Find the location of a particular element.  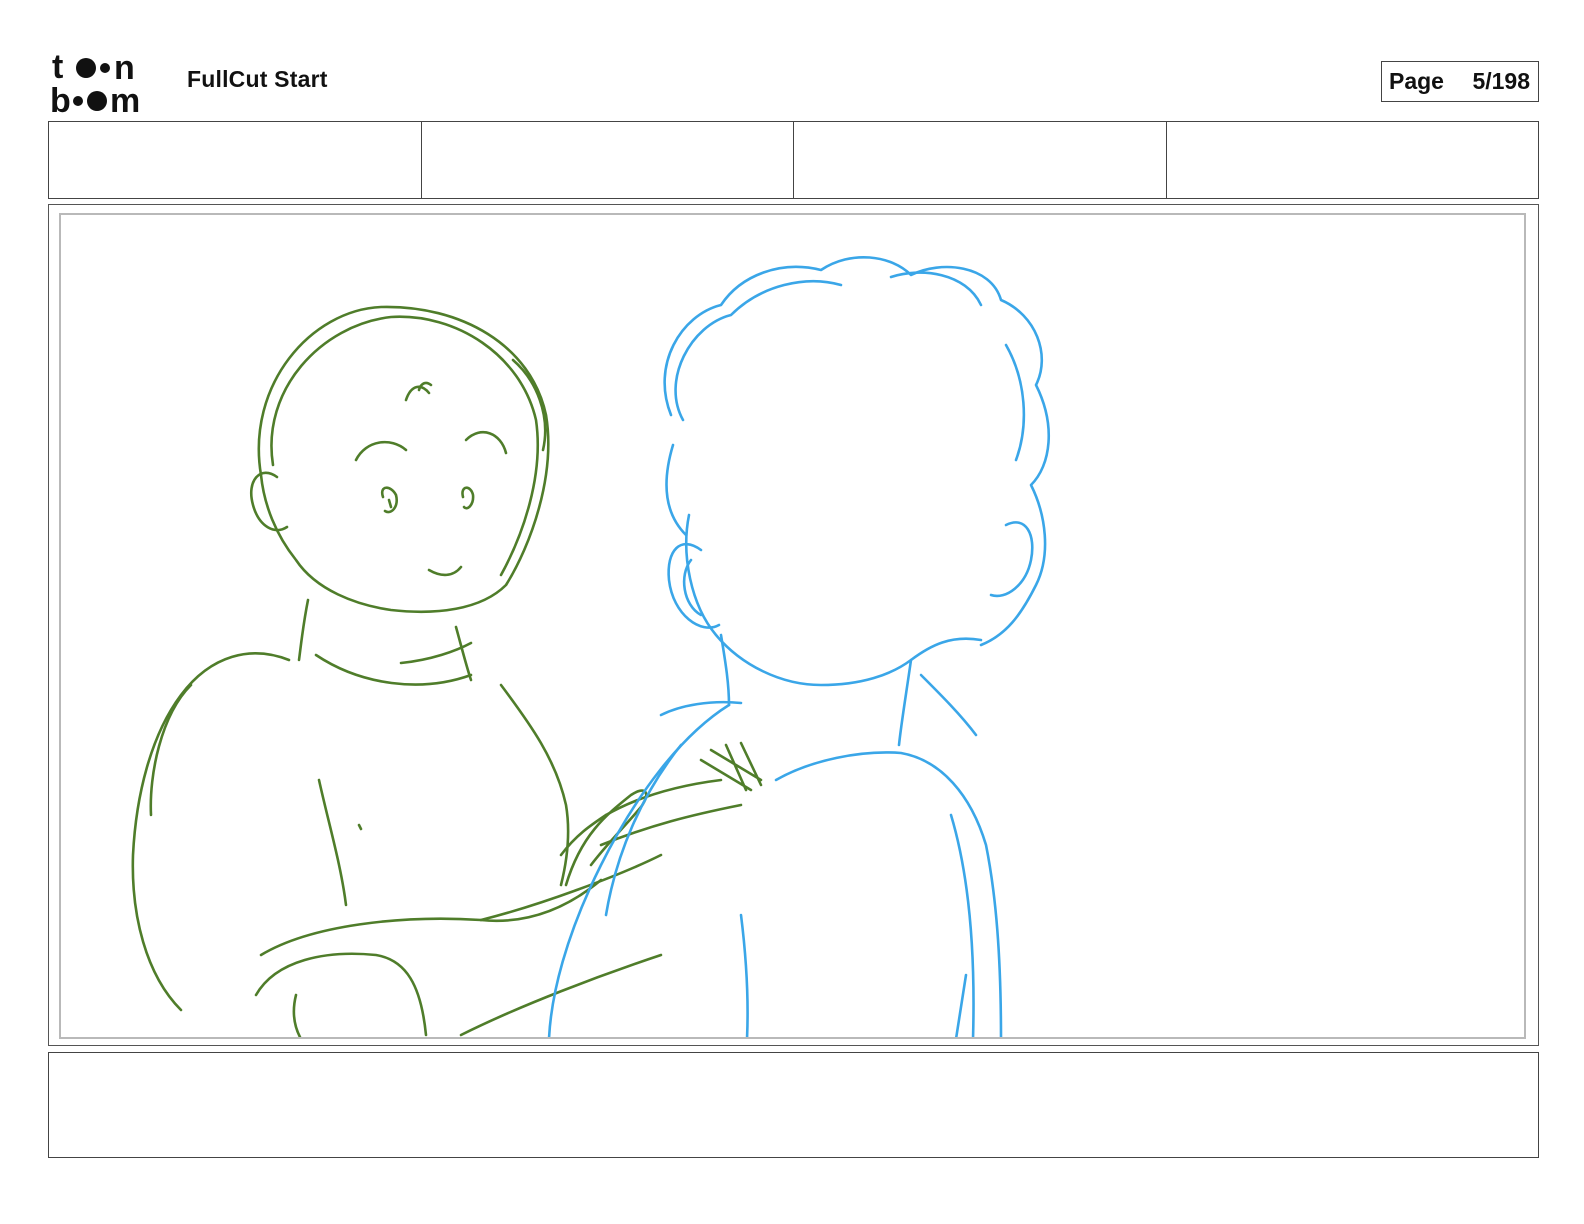

page-label: Page is located at coordinates (1416, 81).